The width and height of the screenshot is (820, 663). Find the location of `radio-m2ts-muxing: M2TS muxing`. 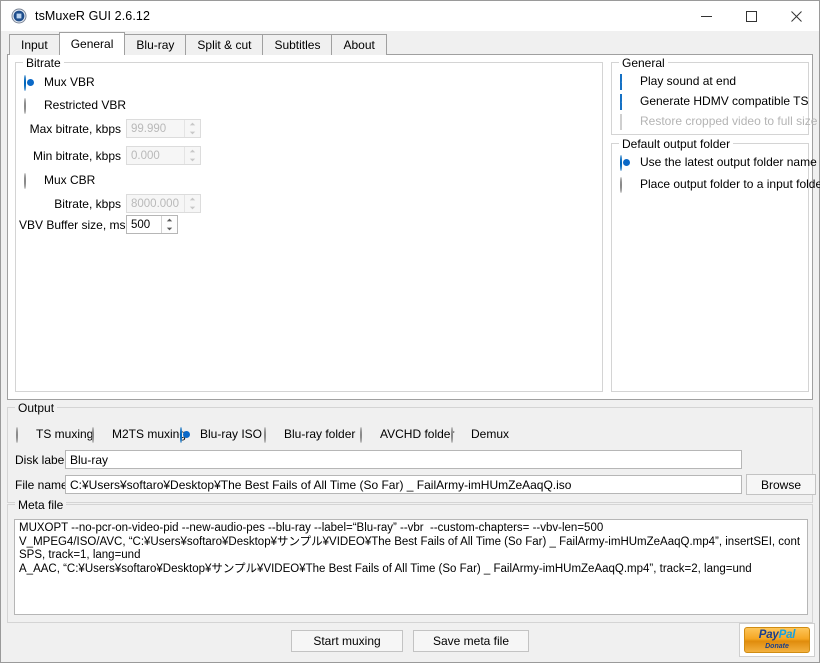

radio-m2ts-muxing: M2TS muxing is located at coordinates (139, 434).